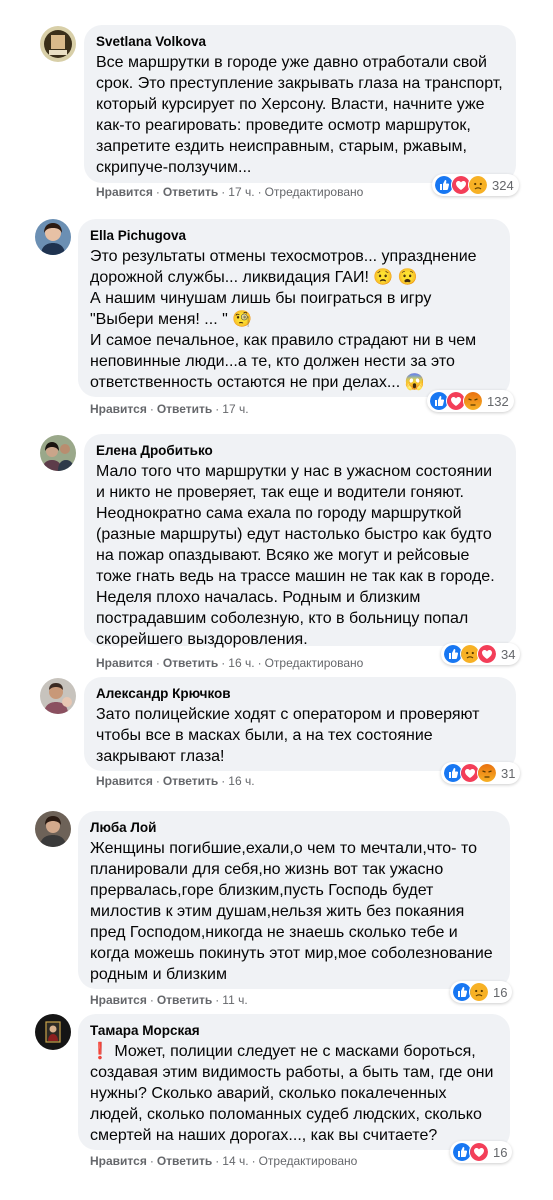 The image size is (553, 1200). I want to click on comment-author: Svetlana Volkova, so click(300, 42).